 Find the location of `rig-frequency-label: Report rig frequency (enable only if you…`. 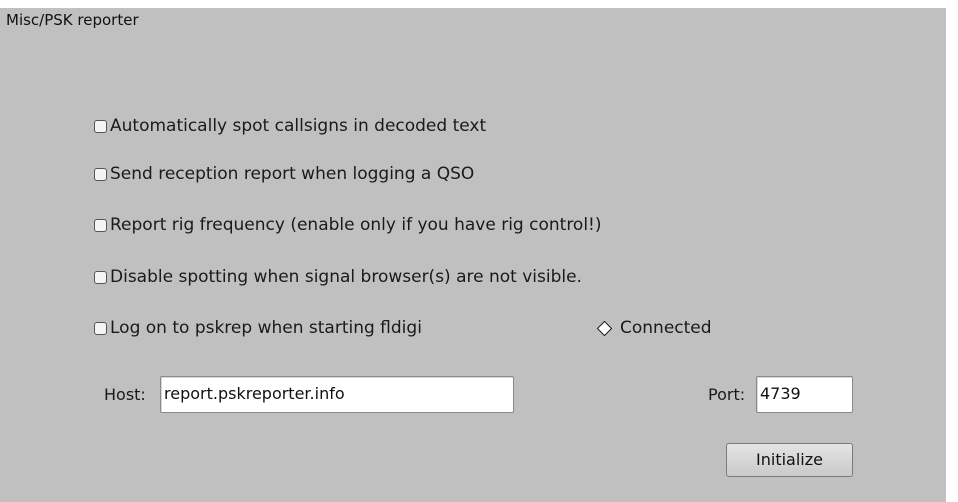

rig-frequency-label: Report rig frequency (enable only if you… is located at coordinates (356, 225).